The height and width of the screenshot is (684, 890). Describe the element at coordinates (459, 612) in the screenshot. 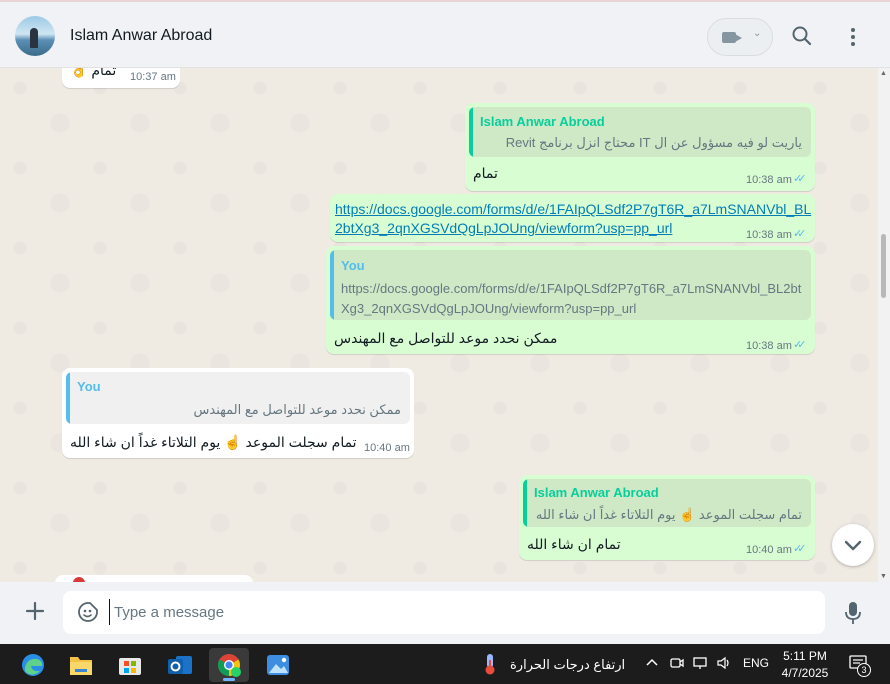

I see `message-input` at that location.